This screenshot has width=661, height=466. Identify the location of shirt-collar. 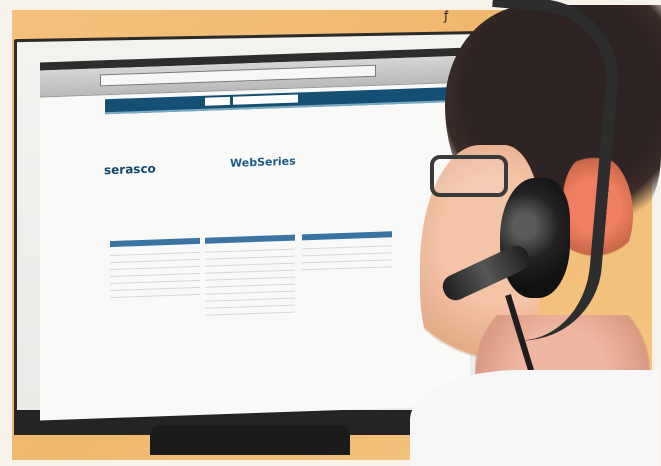
(535, 418).